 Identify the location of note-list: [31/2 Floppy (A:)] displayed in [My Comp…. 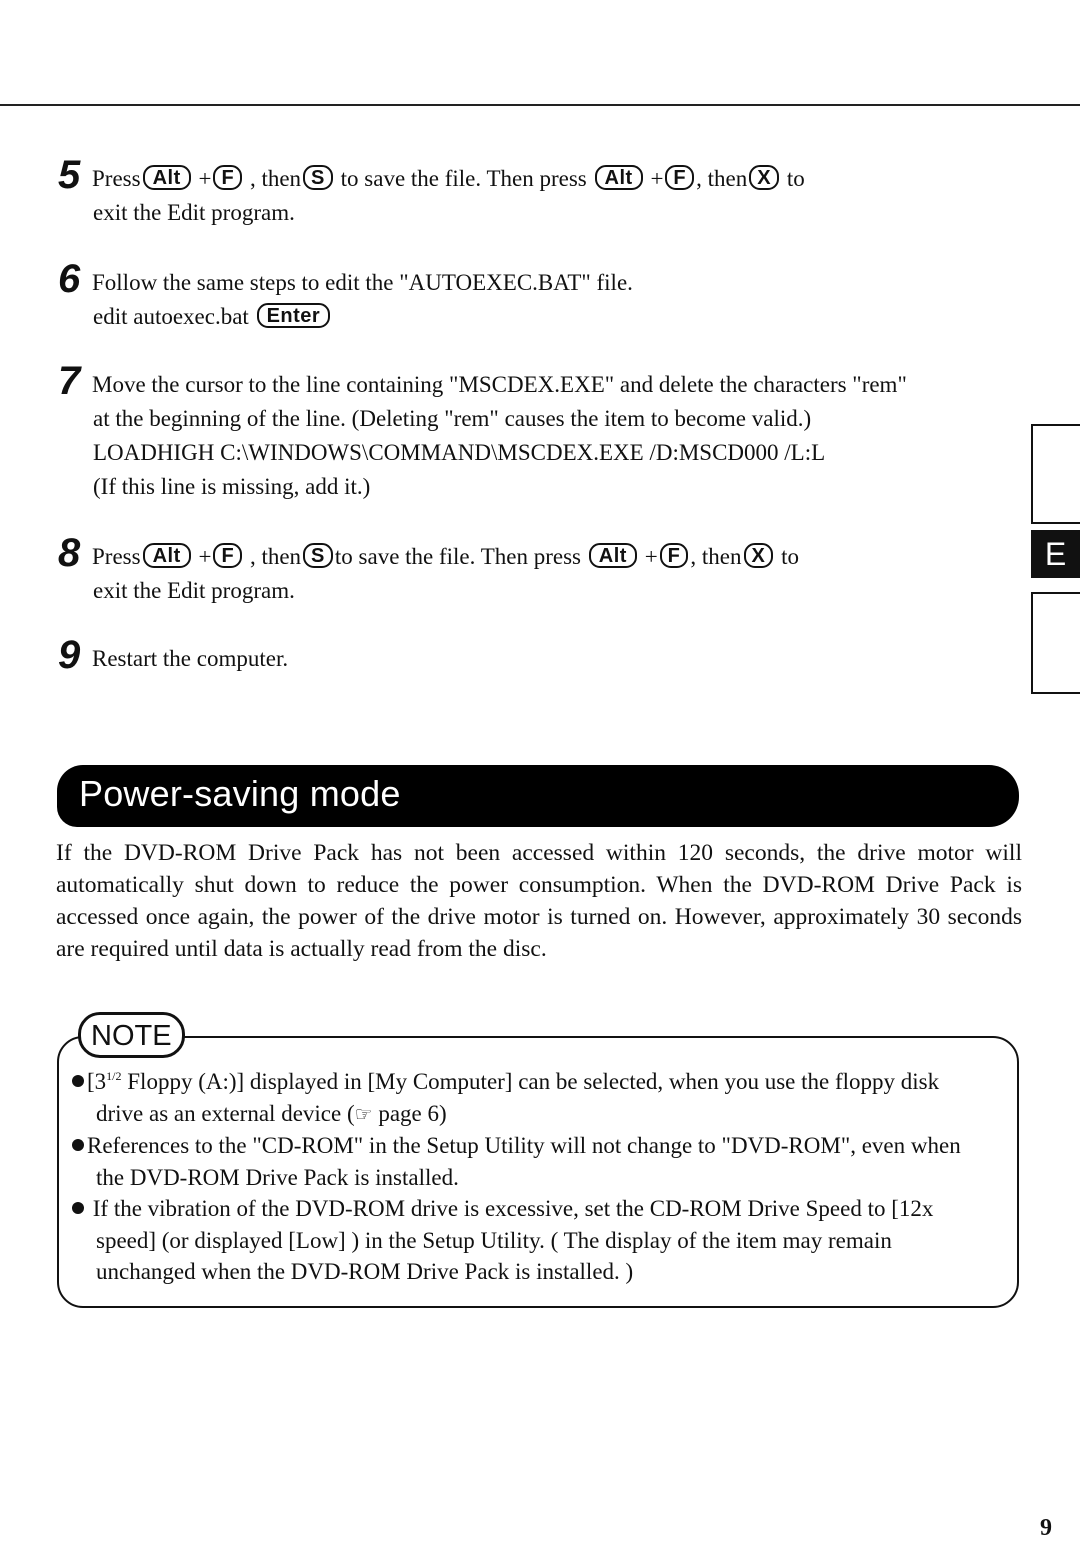
(532, 1177).